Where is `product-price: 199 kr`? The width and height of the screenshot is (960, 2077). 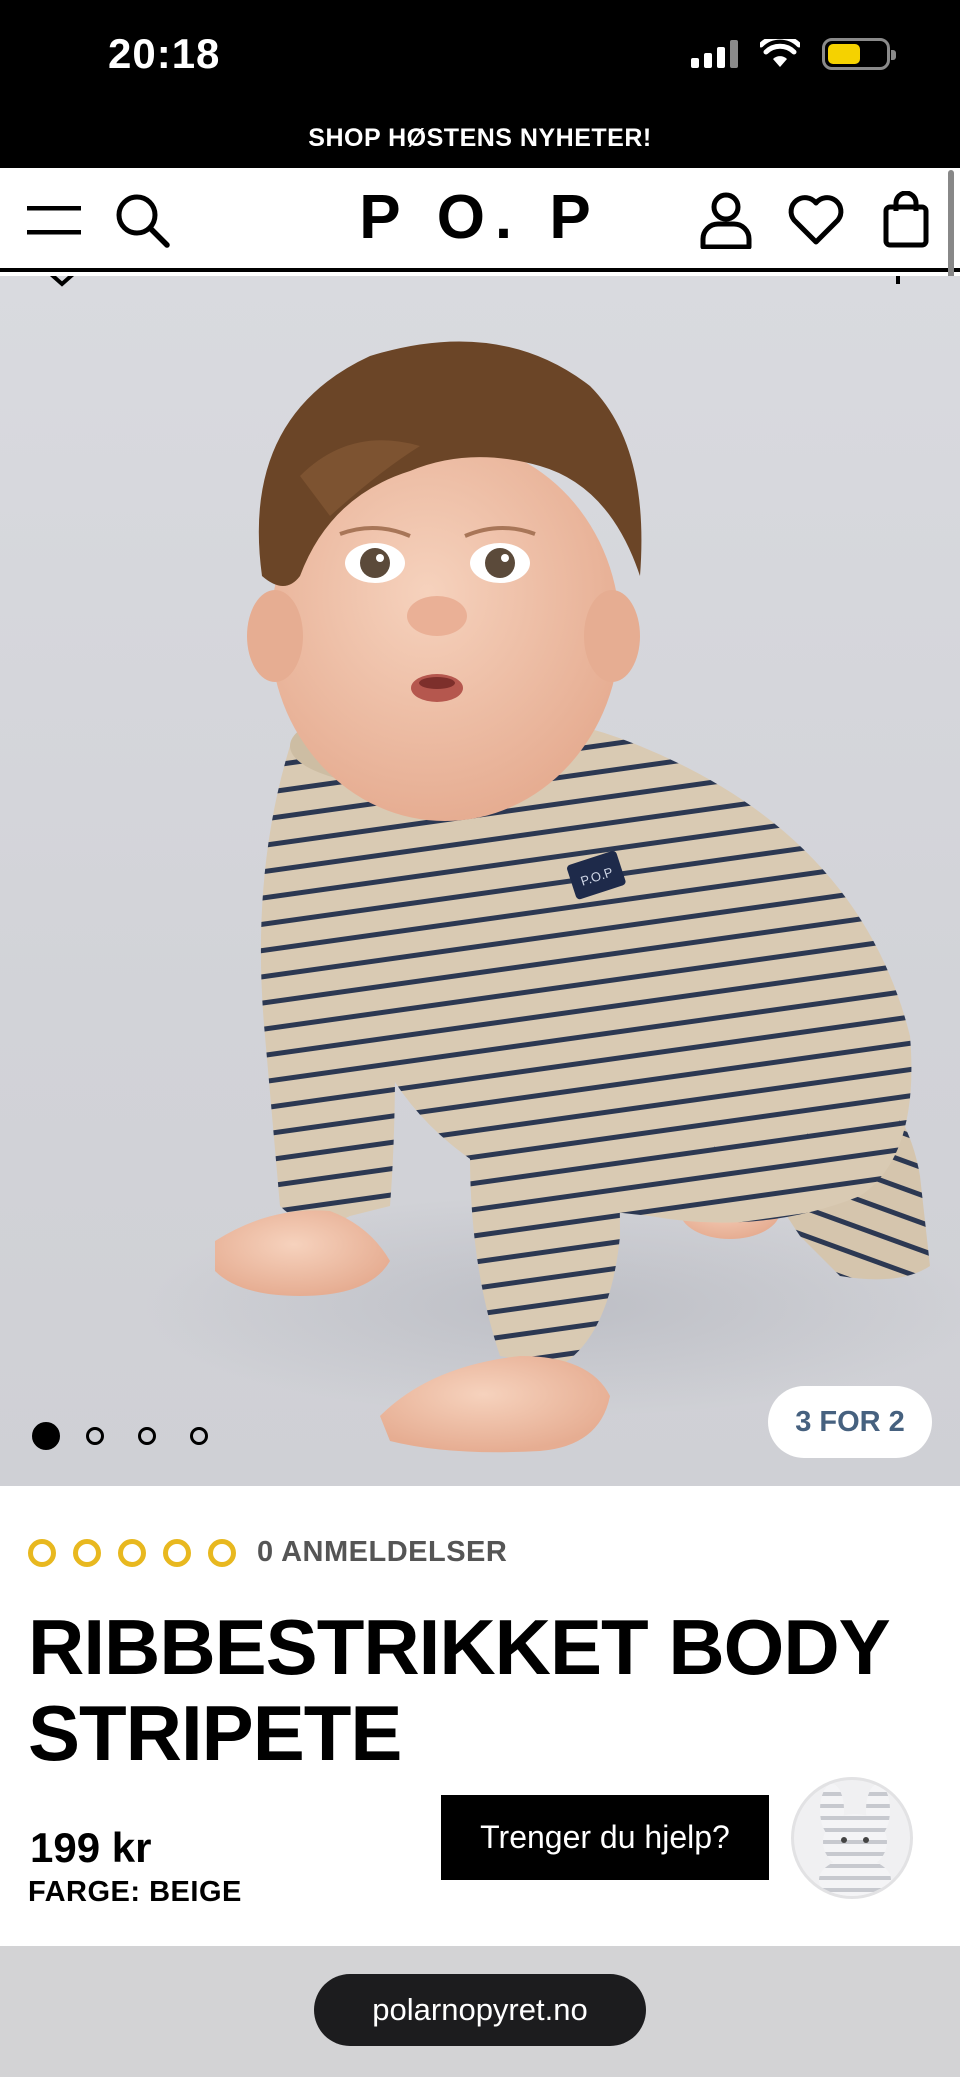
product-price: 199 kr is located at coordinates (91, 1847).